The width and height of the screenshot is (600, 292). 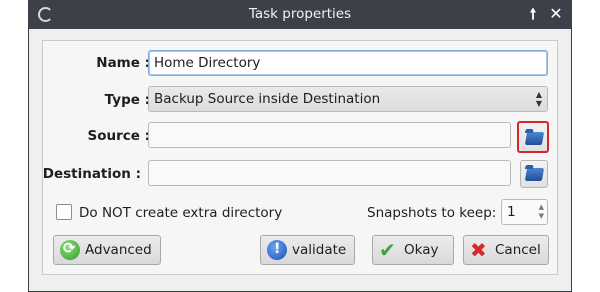 I want to click on okay-button-label: Okay, so click(x=421, y=250).